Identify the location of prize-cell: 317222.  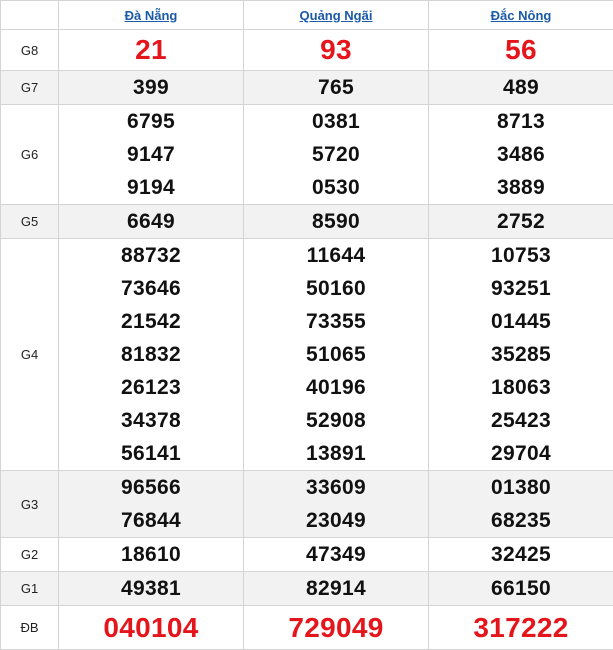
(521, 628).